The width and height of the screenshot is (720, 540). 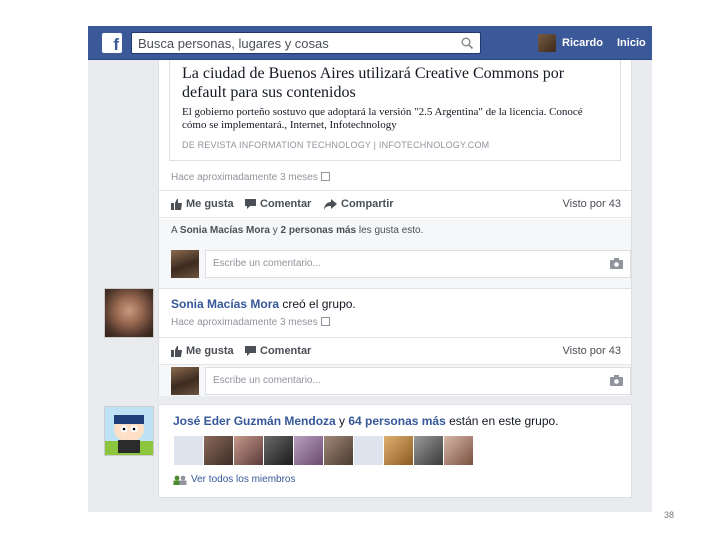 What do you see at coordinates (225, 304) in the screenshot?
I see `actor-name: Sonia Macías Mora` at bounding box center [225, 304].